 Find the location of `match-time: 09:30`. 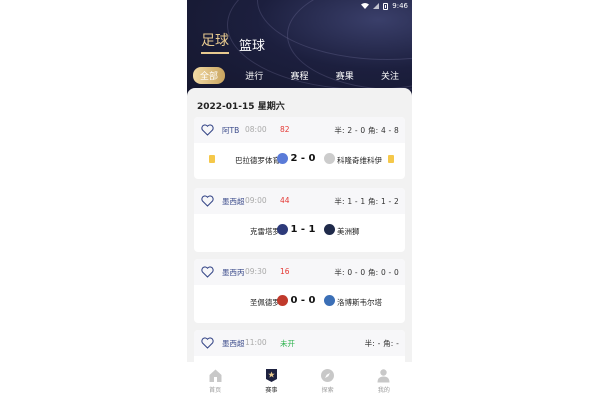

match-time: 09:30 is located at coordinates (256, 271).